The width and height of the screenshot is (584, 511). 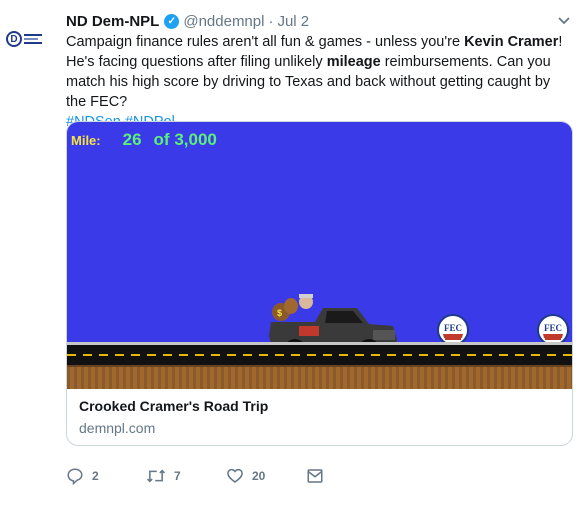 I want to click on user-handle: @nddemnpl, so click(x=223, y=21).